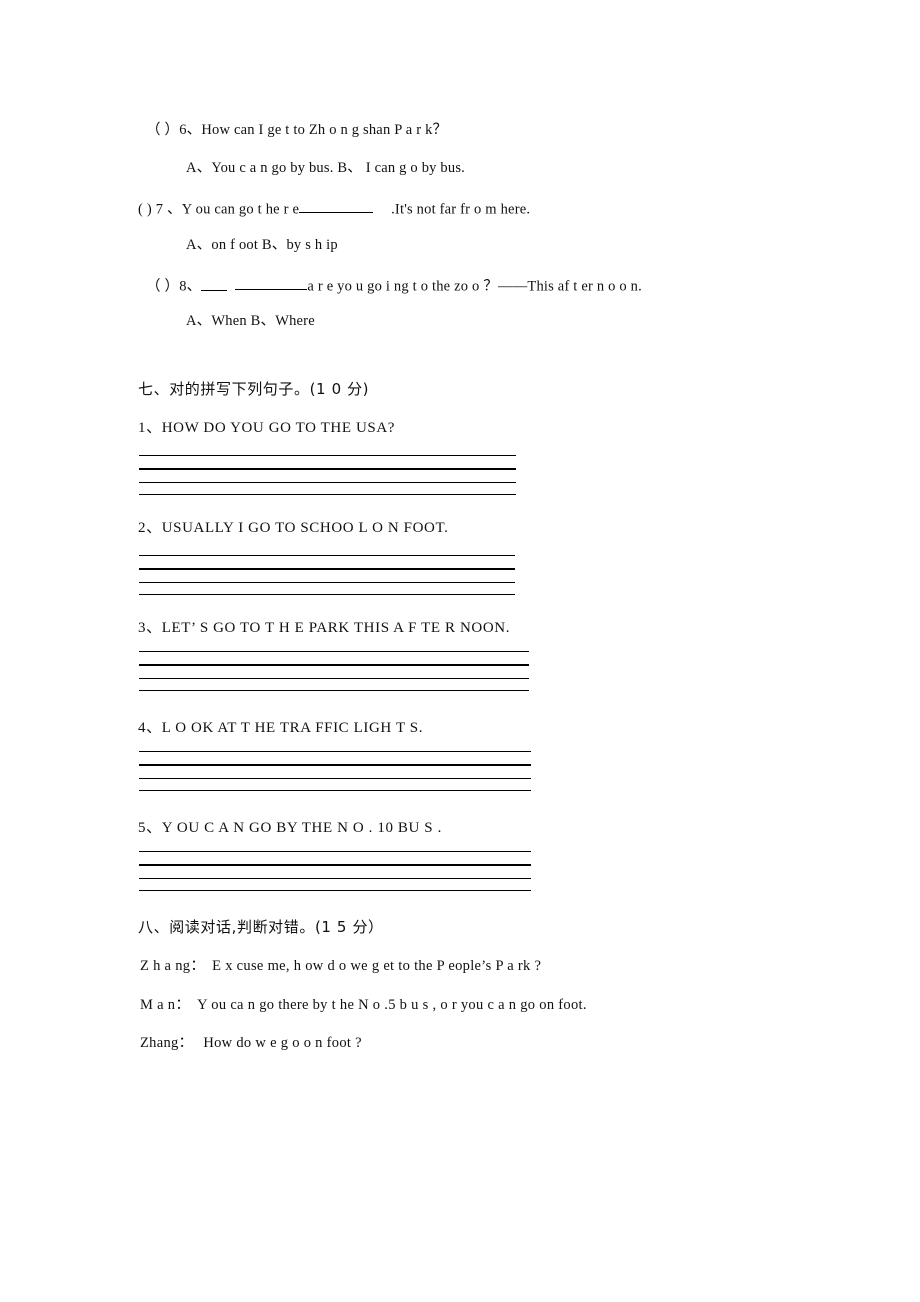 This screenshot has width=920, height=1302. I want to click on sentence-4-number: 4、, so click(150, 728).